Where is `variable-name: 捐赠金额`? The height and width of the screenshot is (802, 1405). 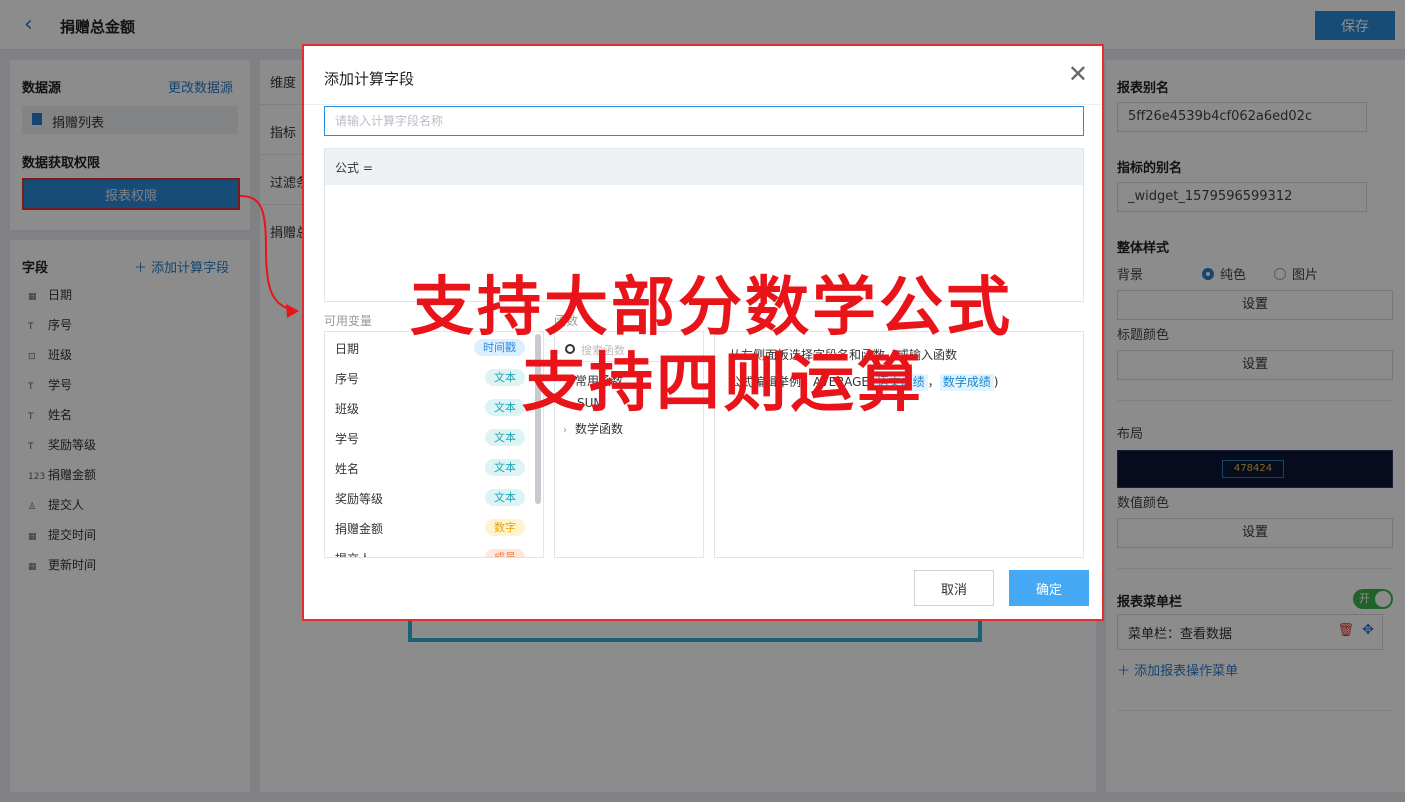 variable-name: 捐赠金额 is located at coordinates (359, 529).